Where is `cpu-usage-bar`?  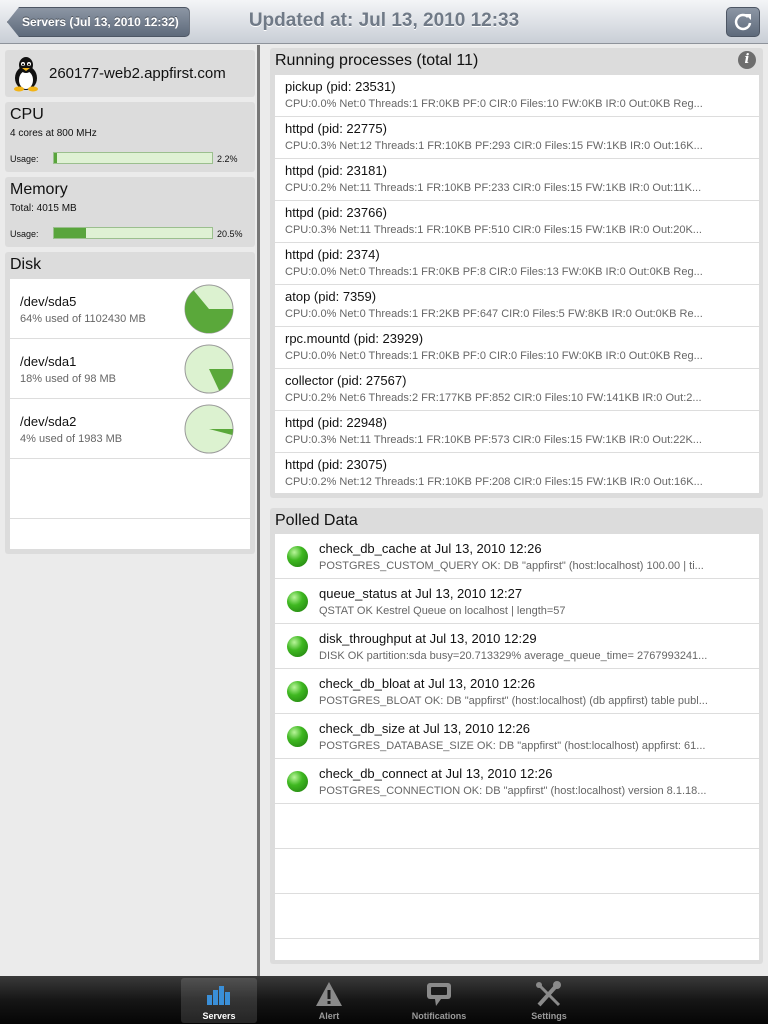
cpu-usage-bar is located at coordinates (133, 158).